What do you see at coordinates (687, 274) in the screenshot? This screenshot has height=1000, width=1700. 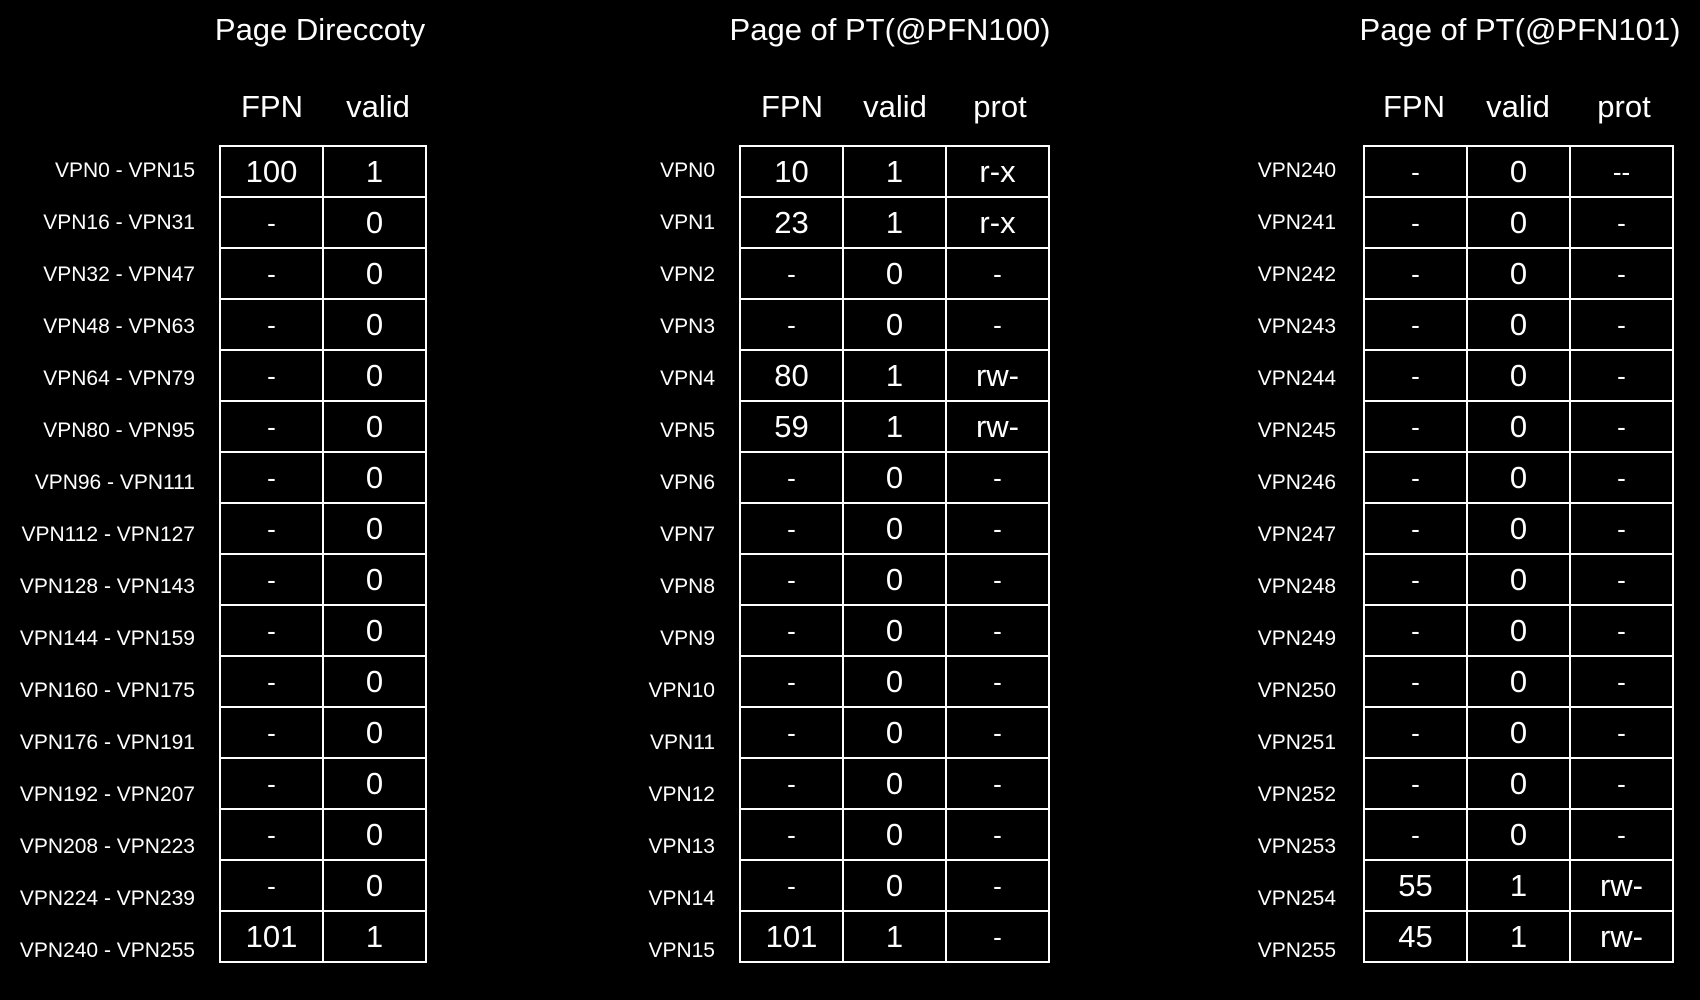 I see `row-label: VPN2` at bounding box center [687, 274].